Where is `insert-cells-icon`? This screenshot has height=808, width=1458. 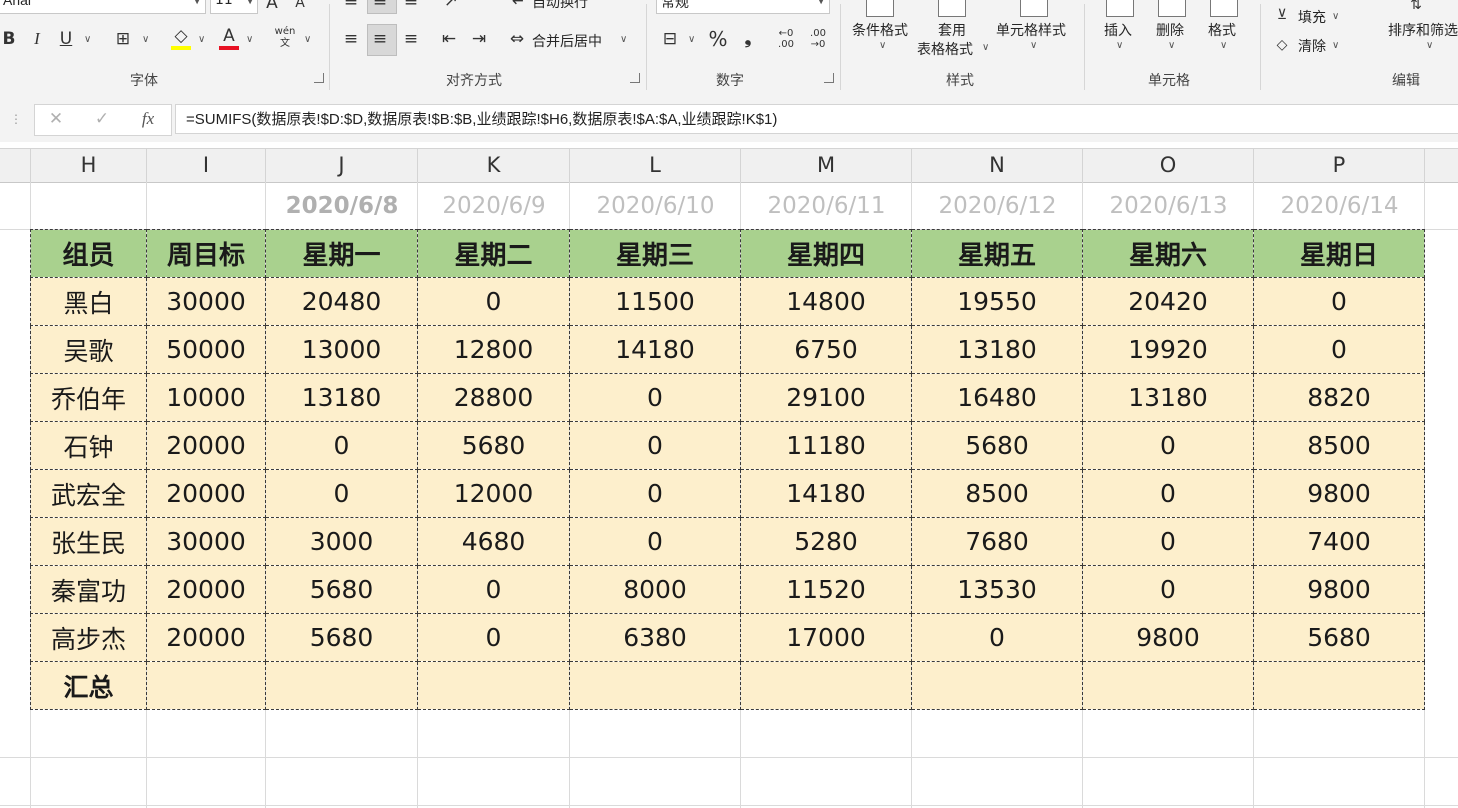
insert-cells-icon is located at coordinates (1120, 8).